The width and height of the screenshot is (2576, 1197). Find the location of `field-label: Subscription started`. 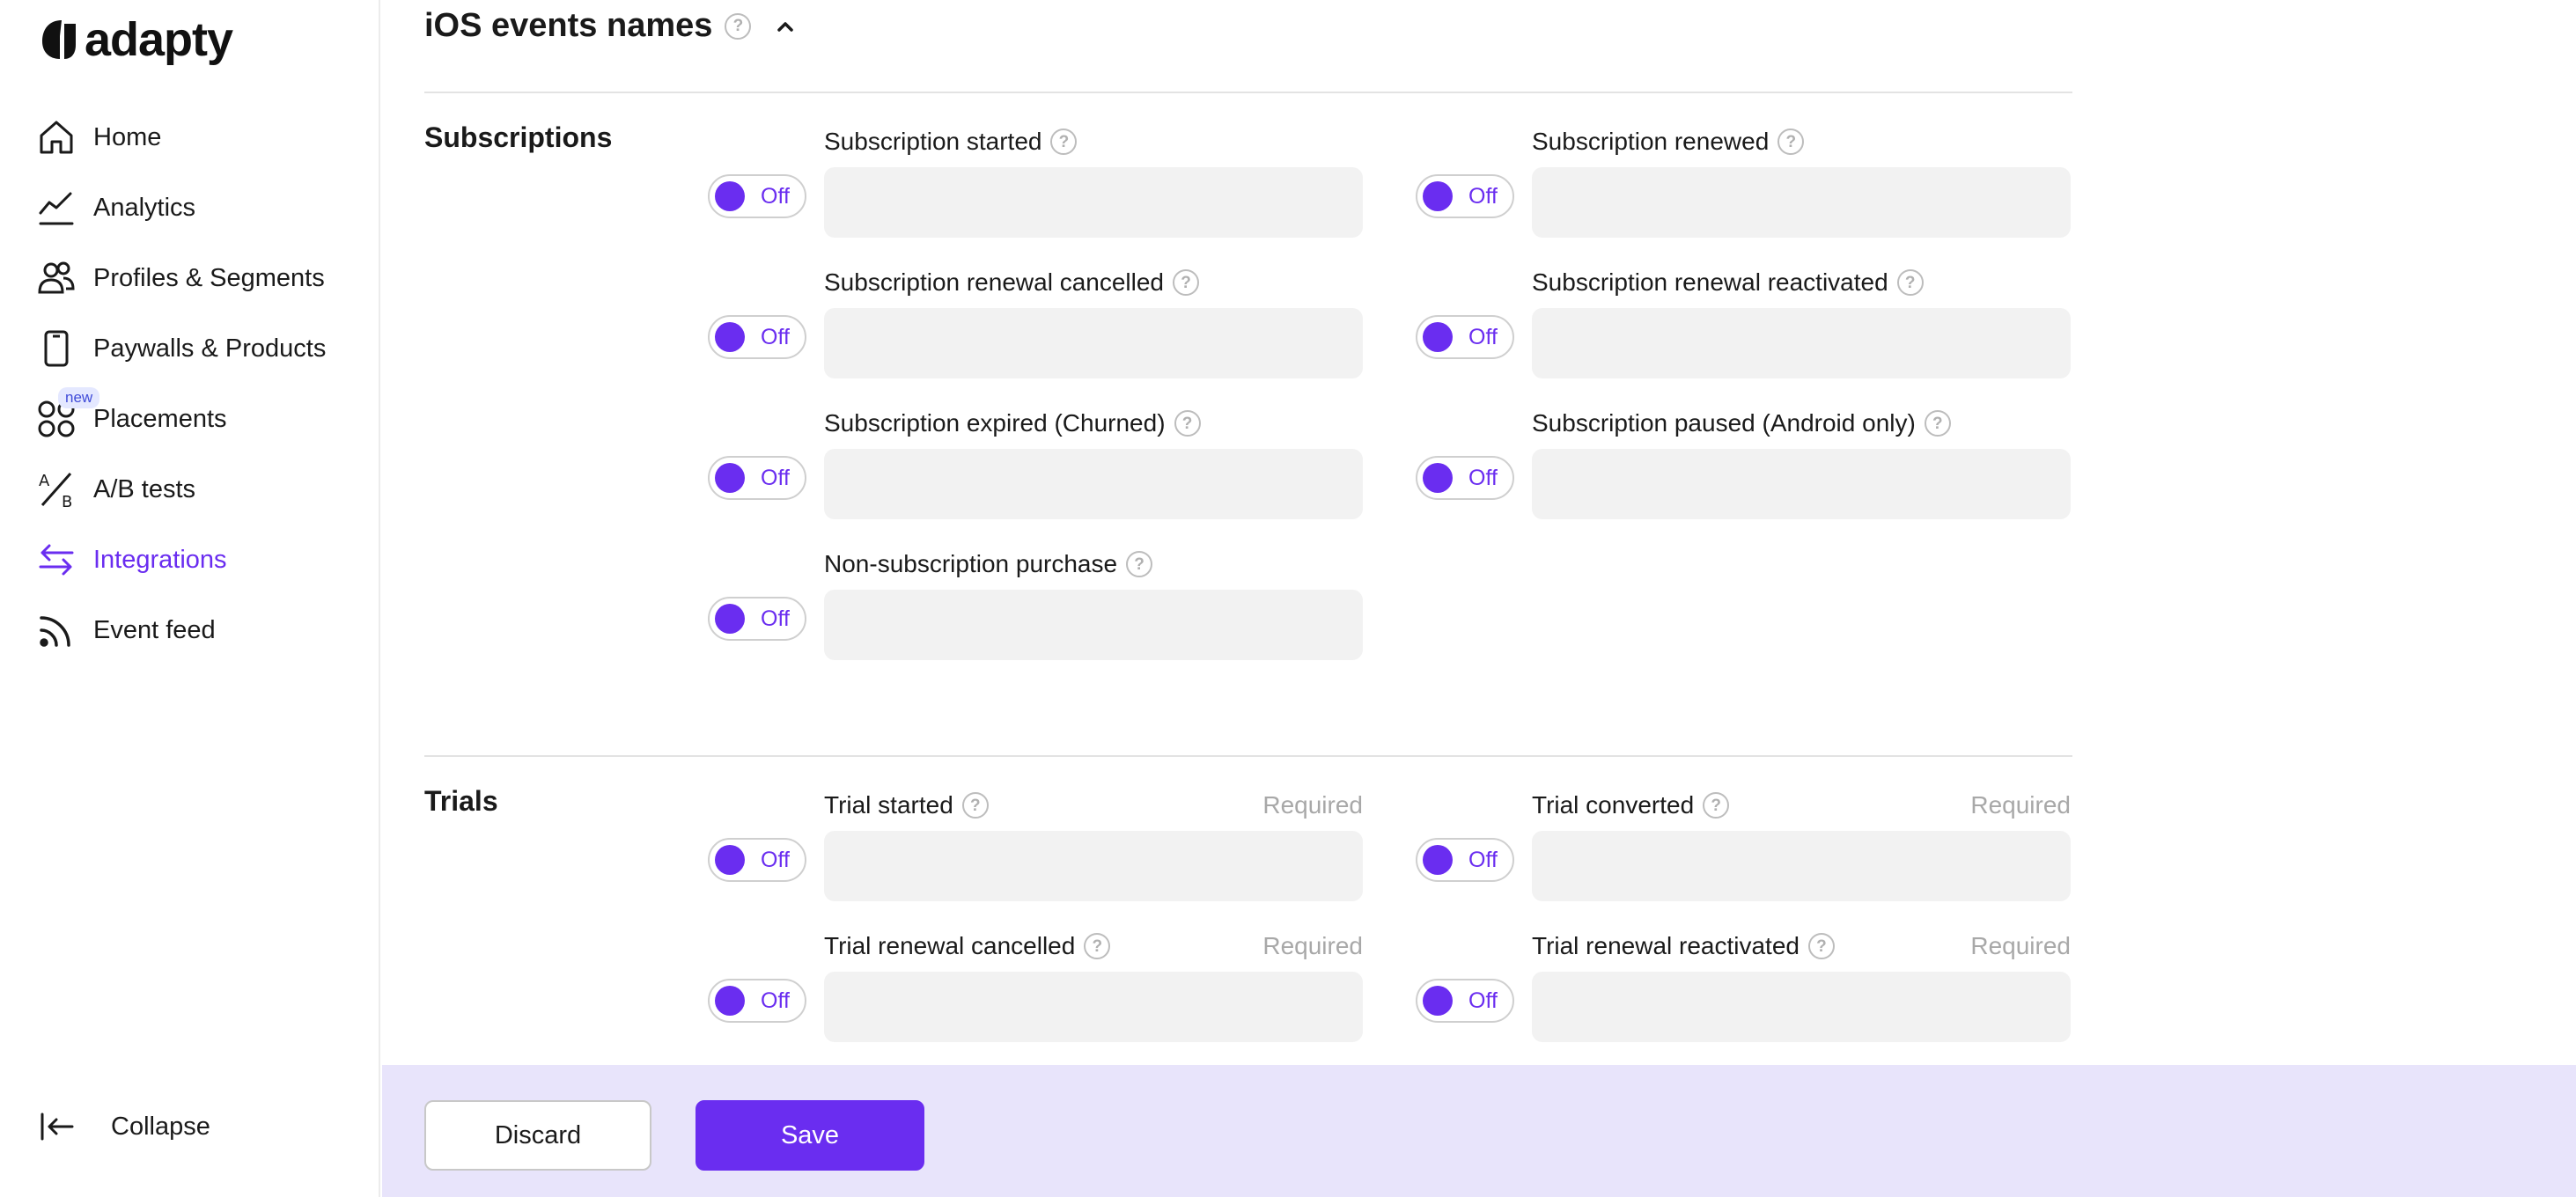

field-label: Subscription started is located at coordinates (933, 141).